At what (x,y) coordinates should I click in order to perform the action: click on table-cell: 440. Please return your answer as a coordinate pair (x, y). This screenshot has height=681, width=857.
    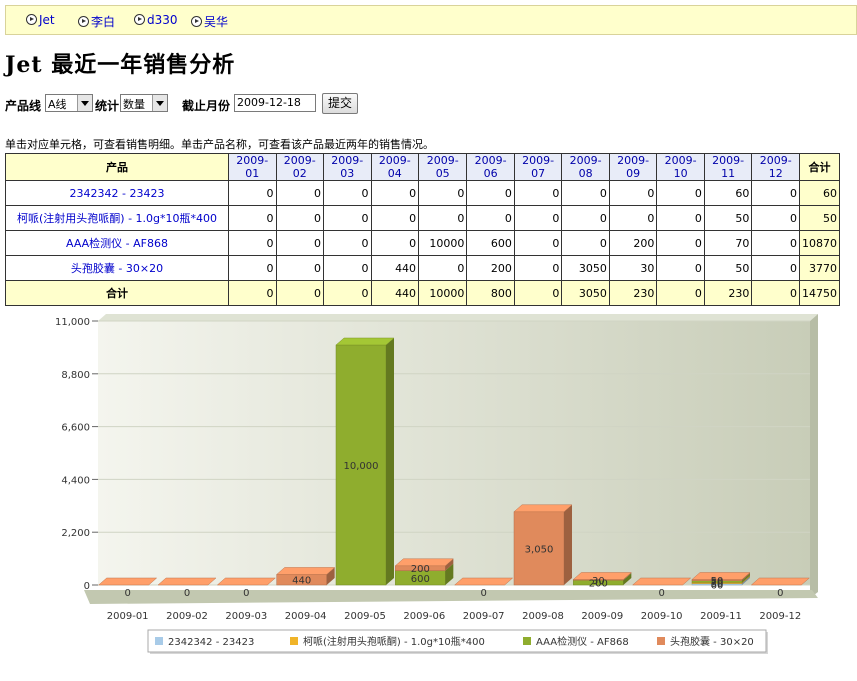
    Looking at the image, I should click on (395, 268).